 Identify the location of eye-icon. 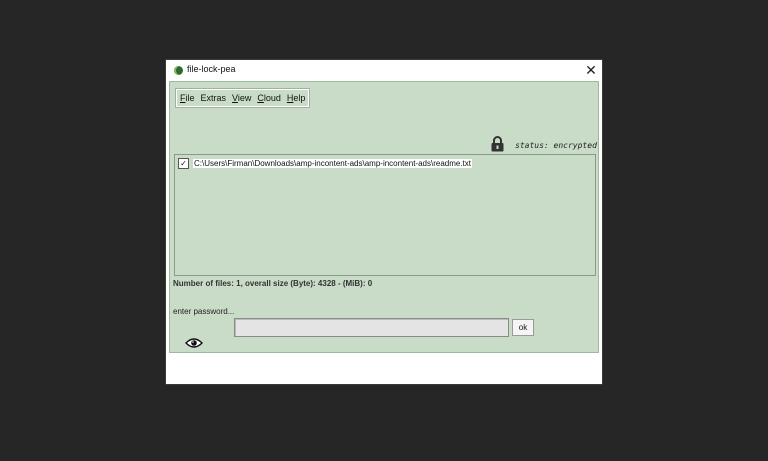
(194, 343).